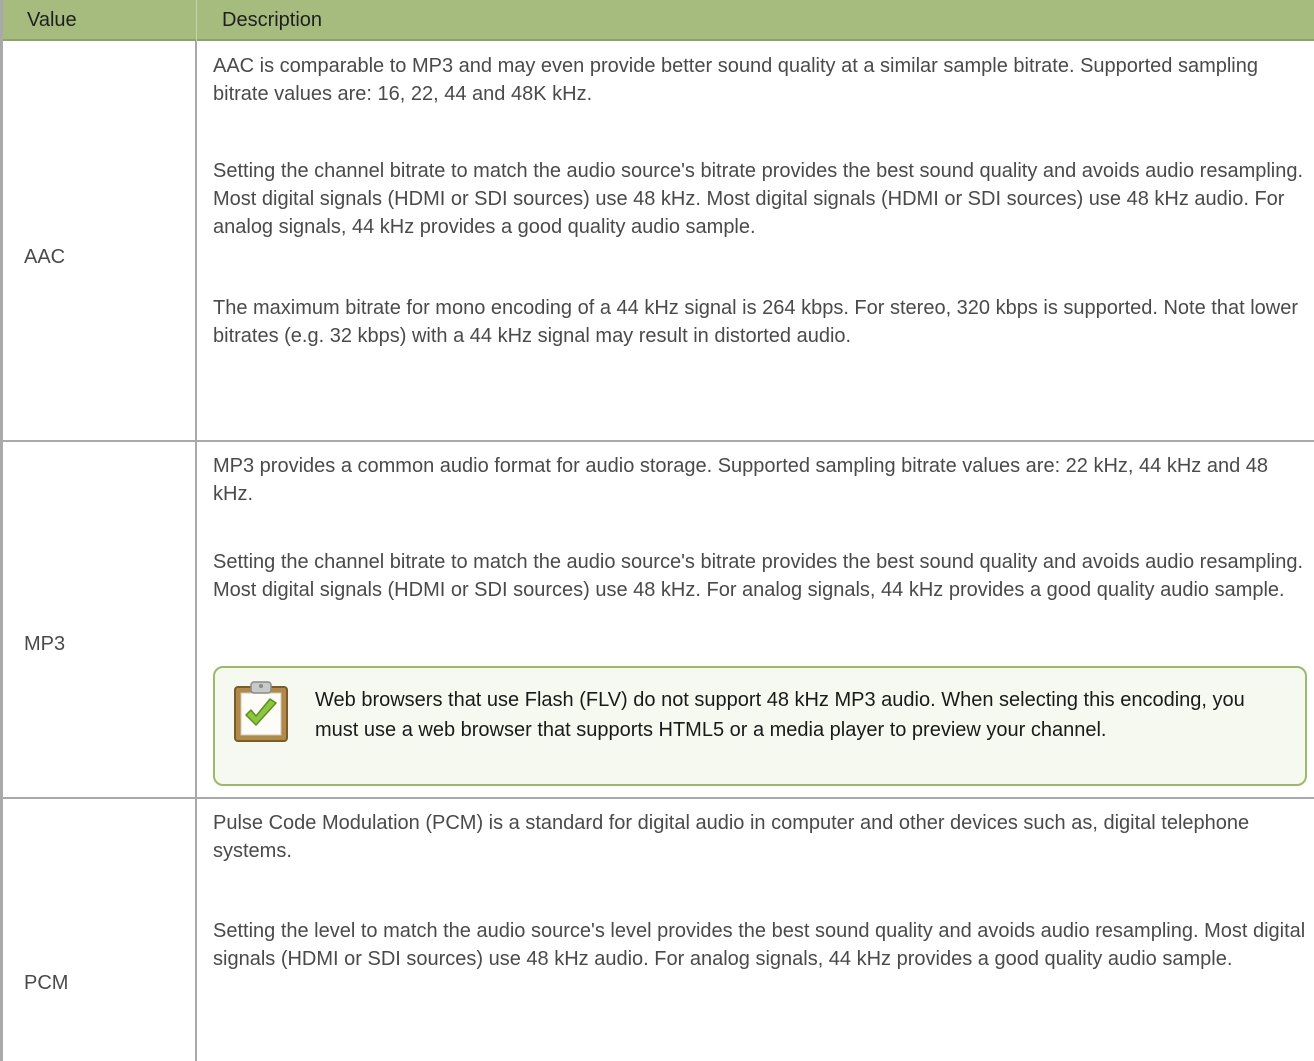 The width and height of the screenshot is (1314, 1061). I want to click on header-description: Description, so click(272, 20).